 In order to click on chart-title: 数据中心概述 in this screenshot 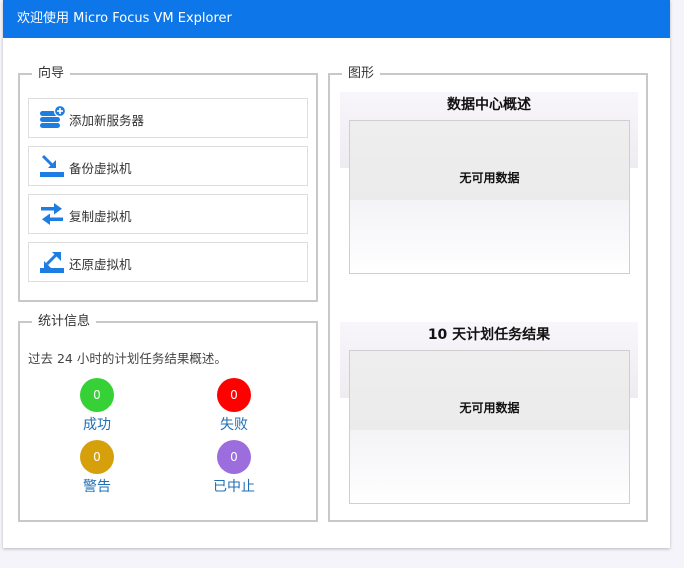, I will do `click(489, 105)`.